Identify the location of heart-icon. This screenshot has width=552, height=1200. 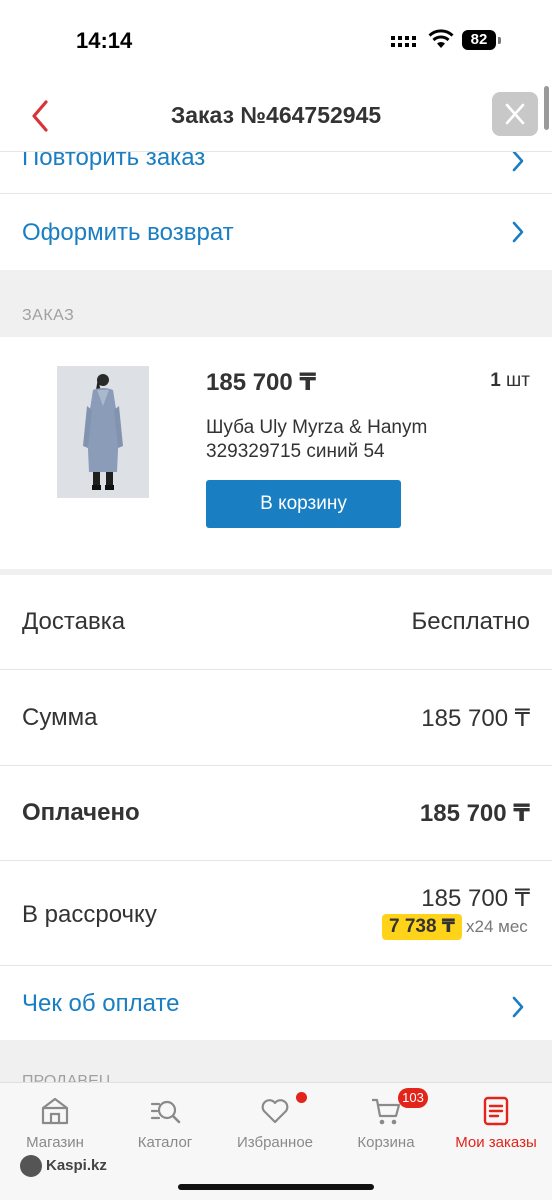
(275, 1111).